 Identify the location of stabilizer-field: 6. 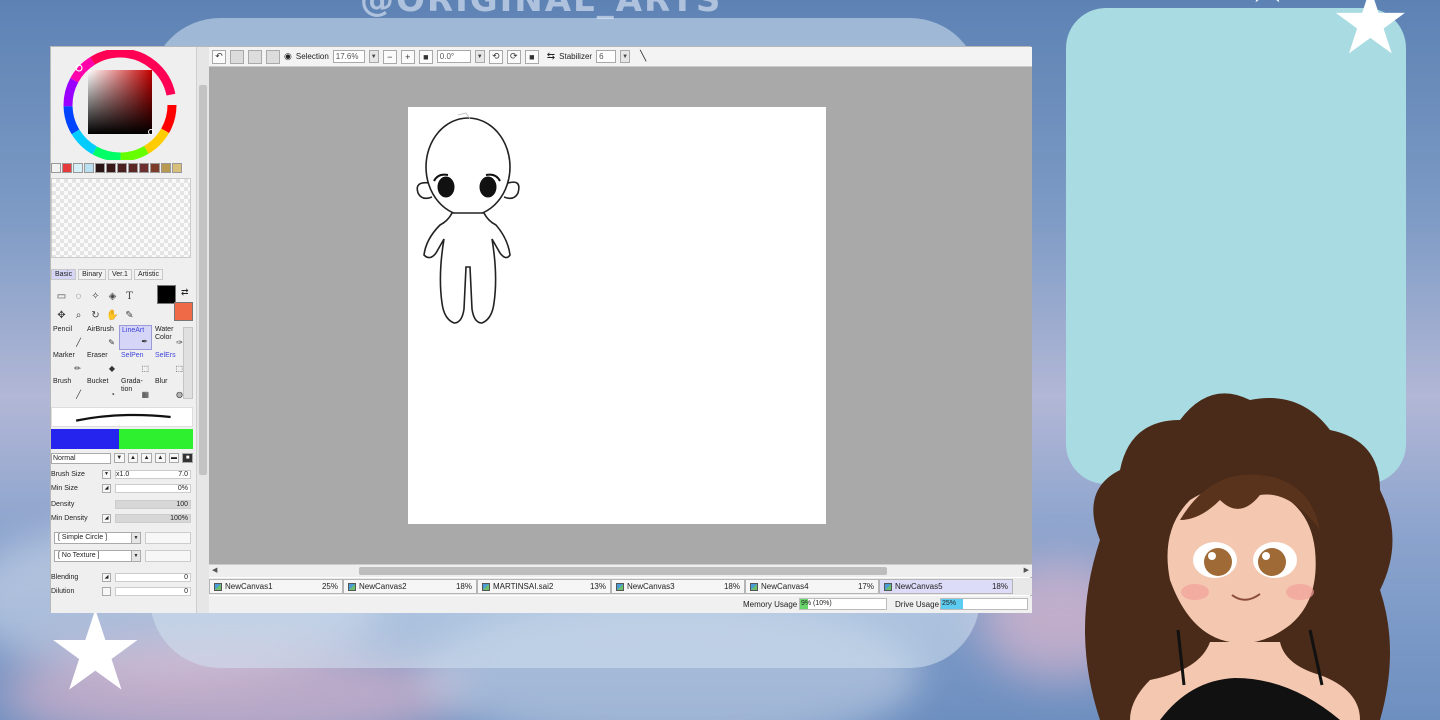
(606, 56).